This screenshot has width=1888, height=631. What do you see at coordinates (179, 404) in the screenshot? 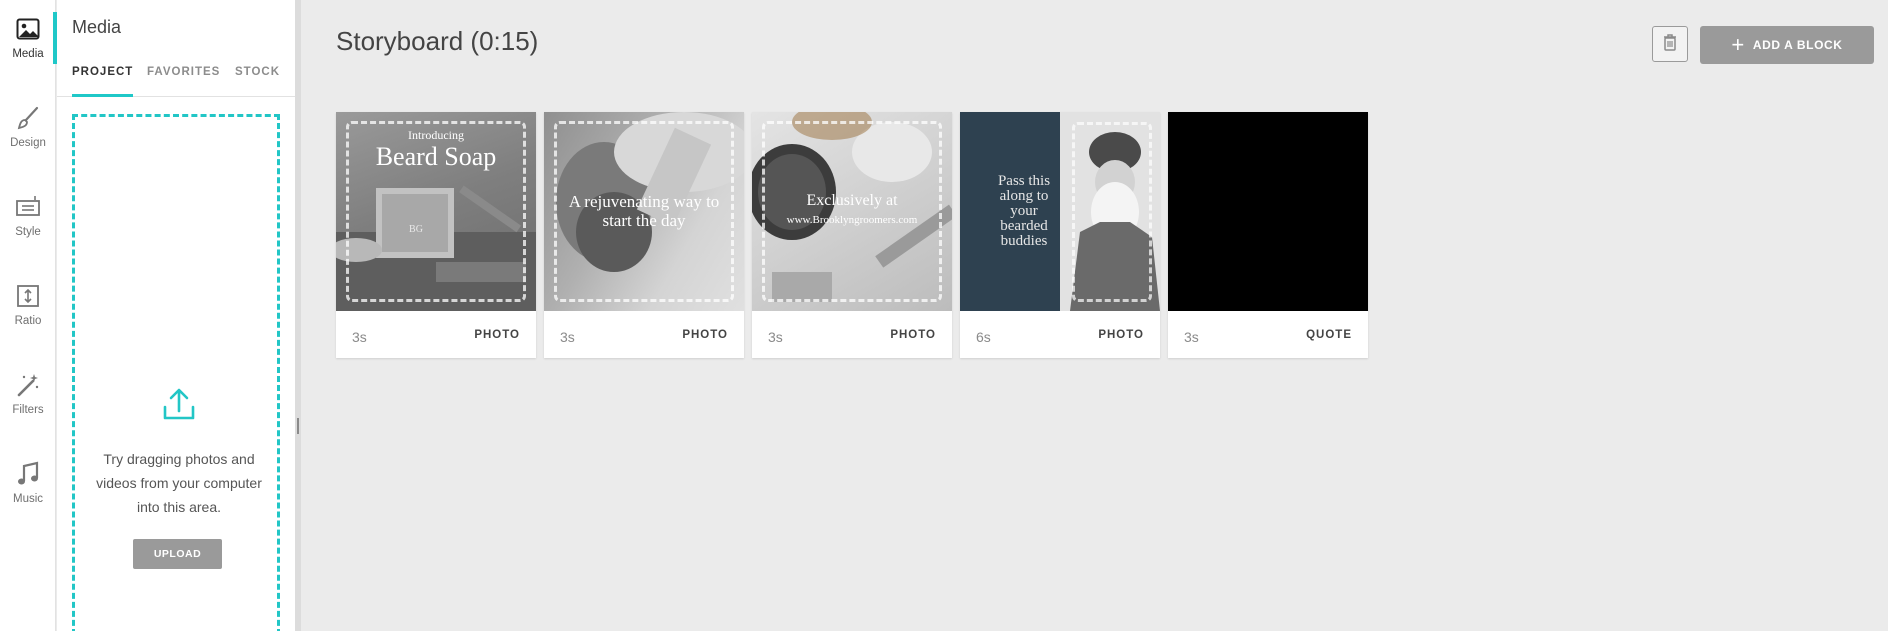
I see `upload-icon` at bounding box center [179, 404].